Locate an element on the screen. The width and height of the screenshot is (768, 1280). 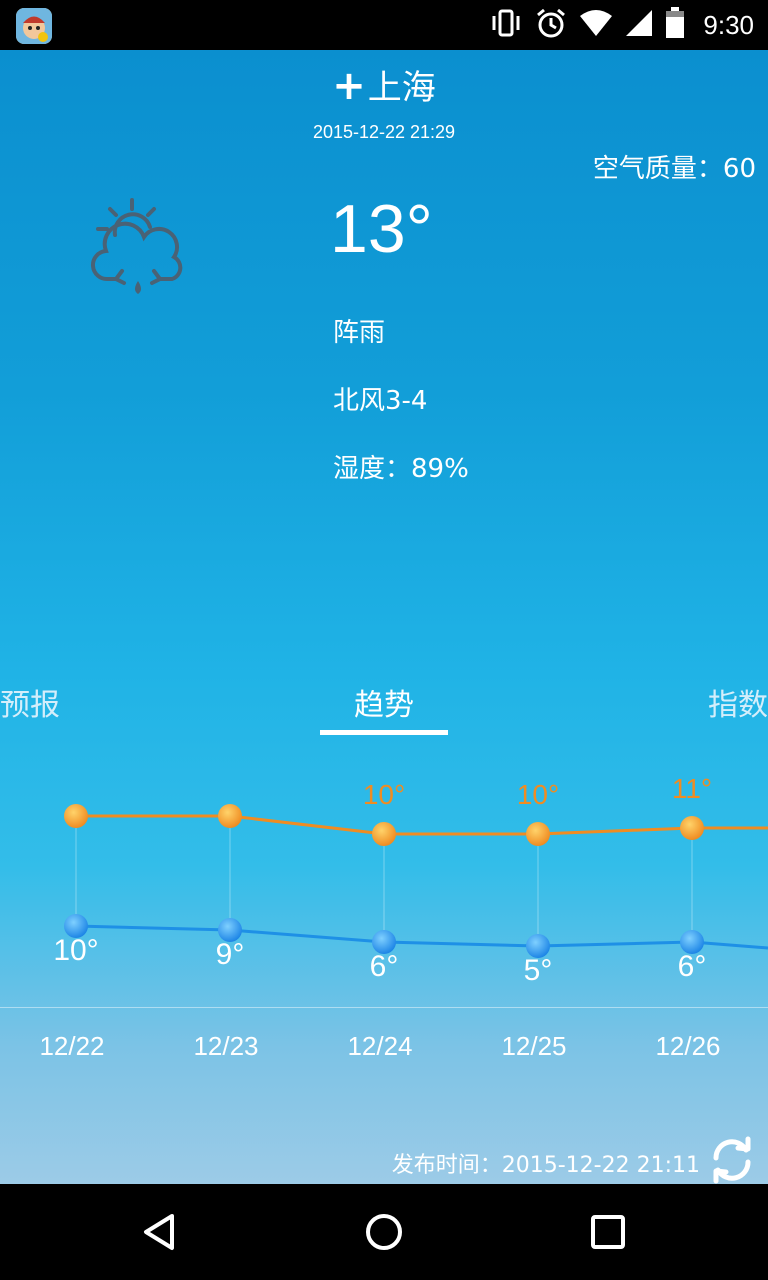
navigation-bar is located at coordinates (384, 1232).